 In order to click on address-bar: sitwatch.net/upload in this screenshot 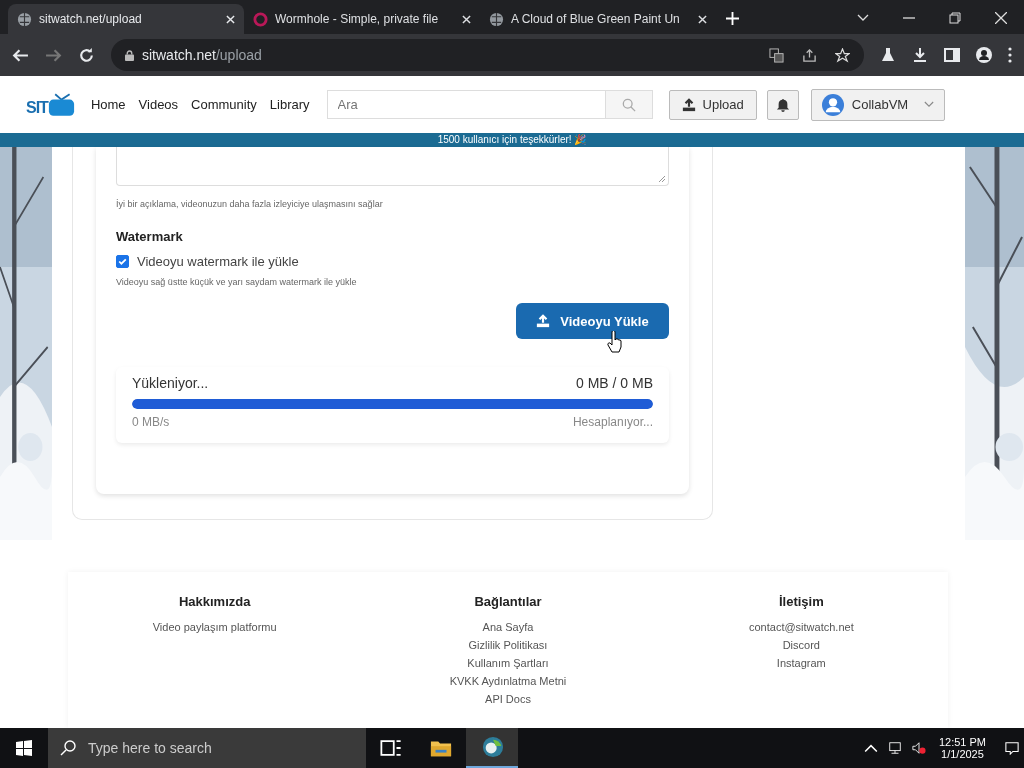, I will do `click(487, 55)`.